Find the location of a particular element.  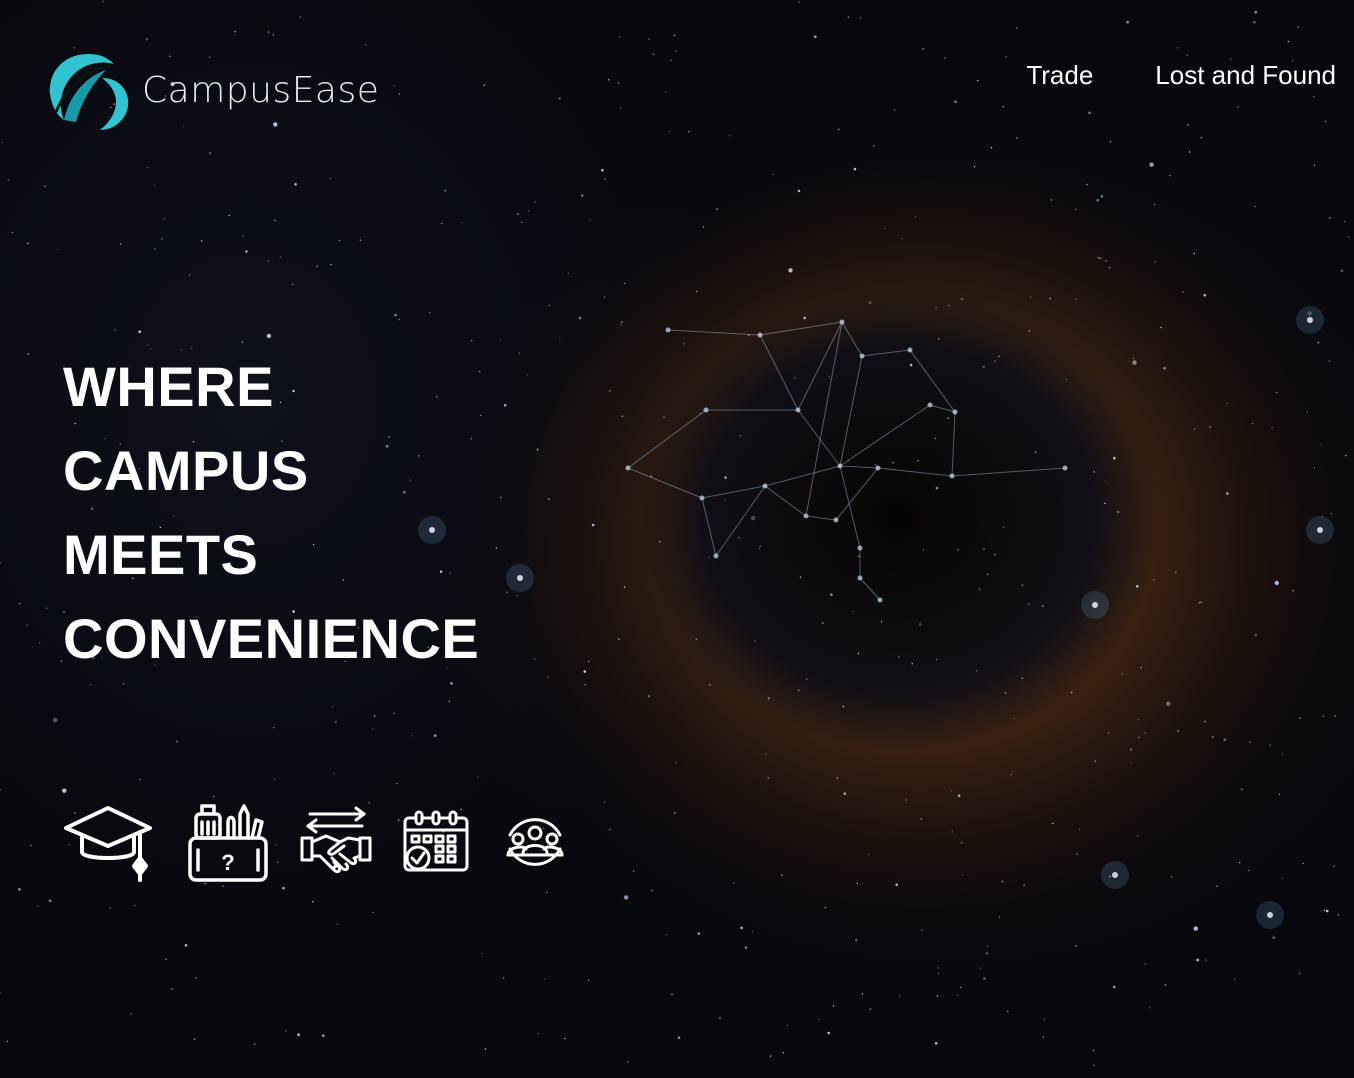

logo-swoosh-icon is located at coordinates (89, 92).